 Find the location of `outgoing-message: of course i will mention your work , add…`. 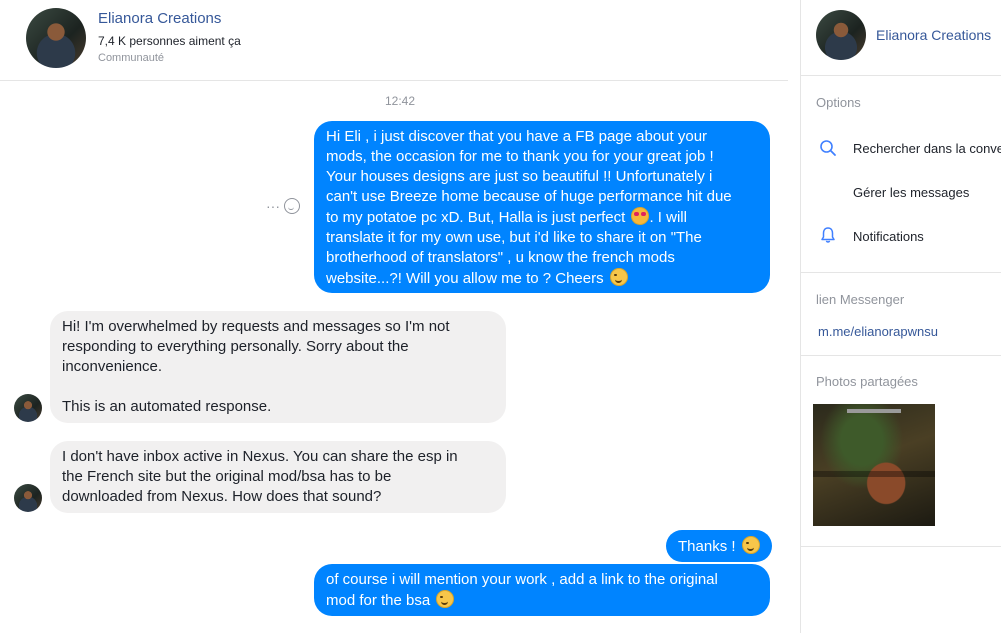

outgoing-message: of course i will mention your work , add… is located at coordinates (542, 590).